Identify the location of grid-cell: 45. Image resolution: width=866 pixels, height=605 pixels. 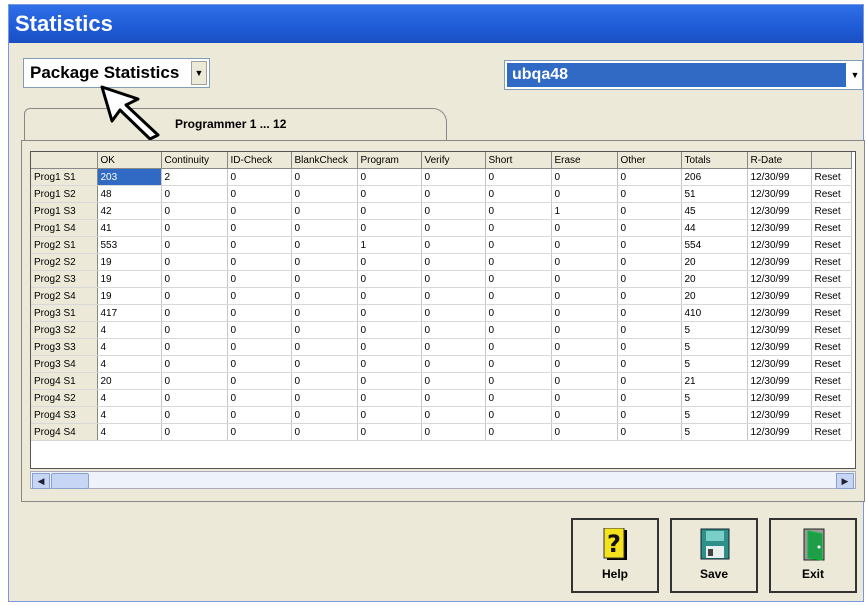
(714, 211).